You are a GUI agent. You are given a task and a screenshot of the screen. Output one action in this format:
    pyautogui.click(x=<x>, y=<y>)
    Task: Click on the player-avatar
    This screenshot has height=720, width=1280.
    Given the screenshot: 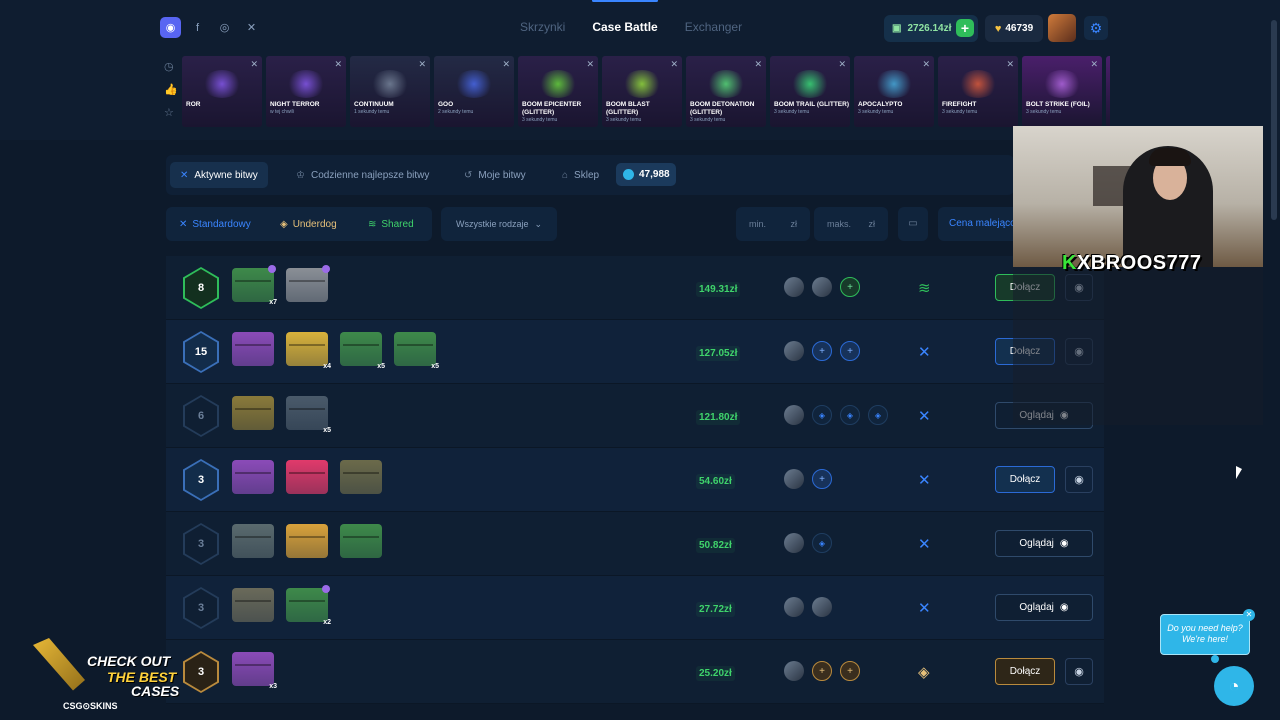 What is the action you would take?
    pyautogui.click(x=794, y=287)
    